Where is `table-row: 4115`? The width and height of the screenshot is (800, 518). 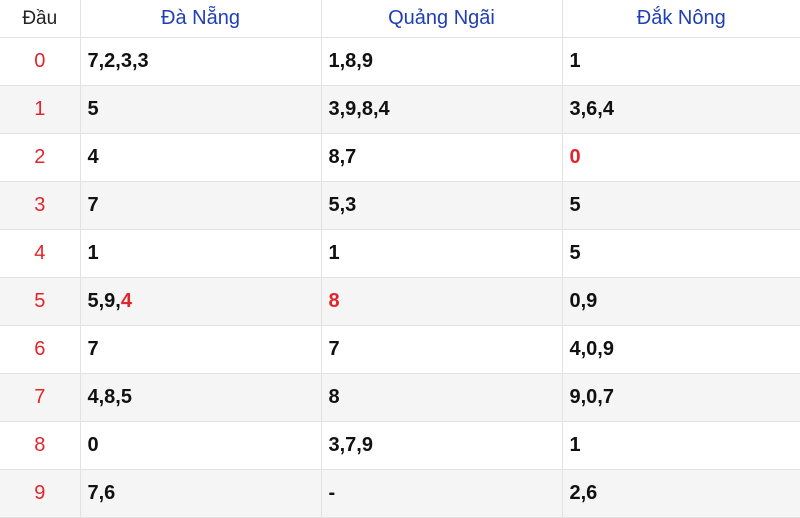 table-row: 4115 is located at coordinates (400, 253).